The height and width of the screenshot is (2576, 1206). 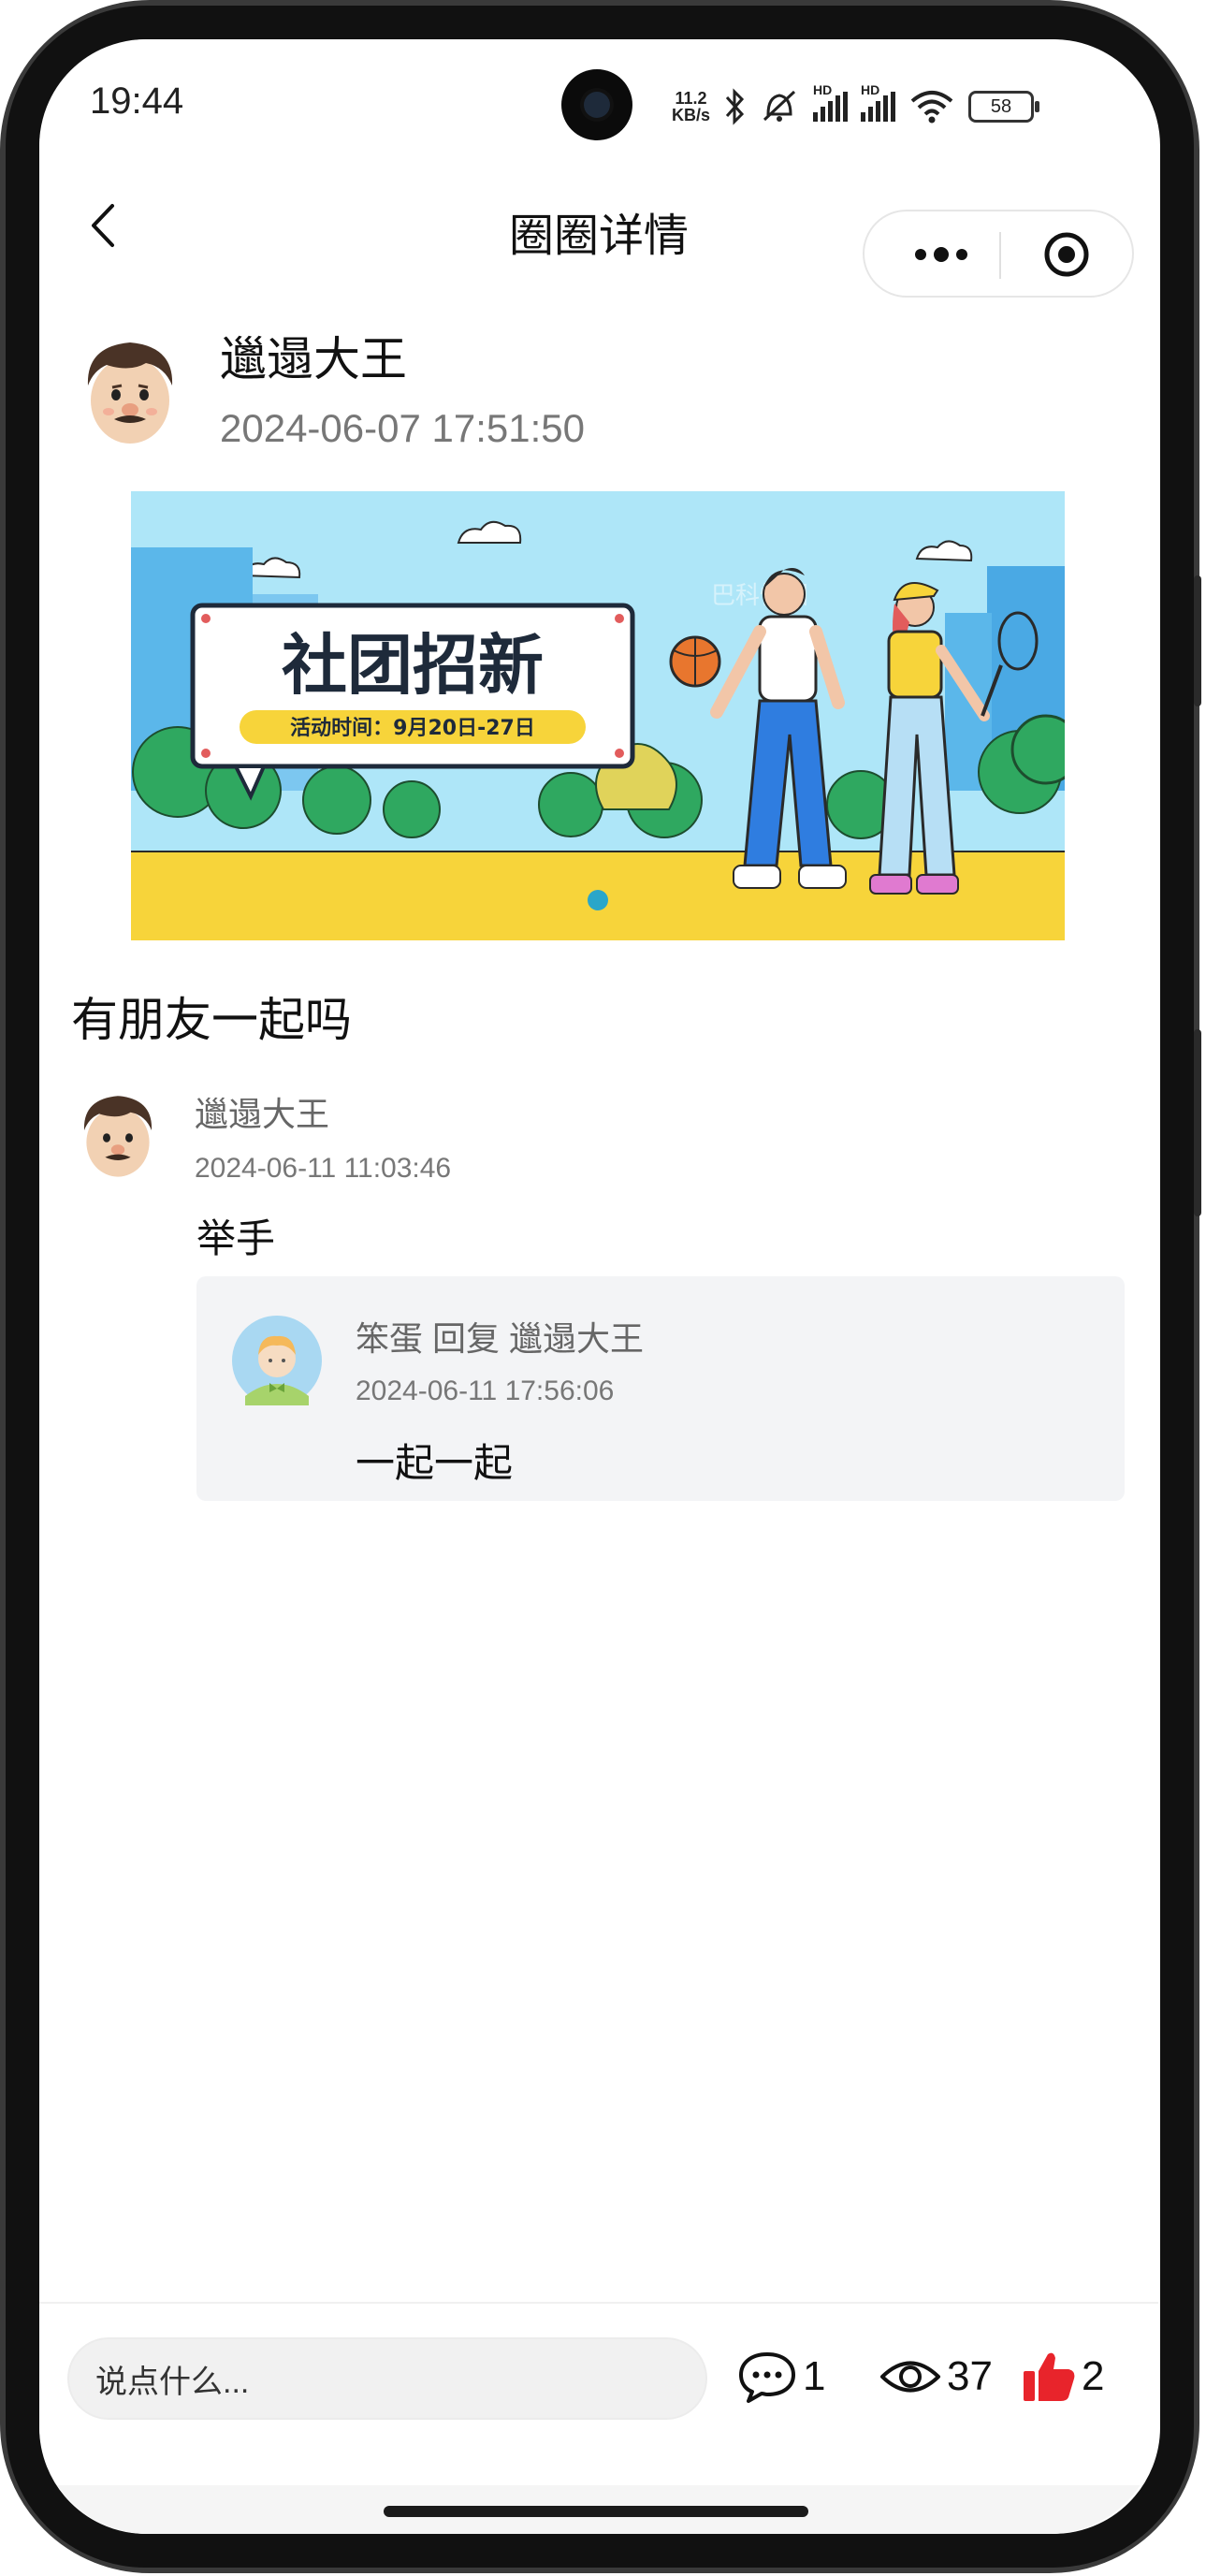 I want to click on reply-timestamp: 2024-06-11 17:56:06, so click(x=486, y=1390).